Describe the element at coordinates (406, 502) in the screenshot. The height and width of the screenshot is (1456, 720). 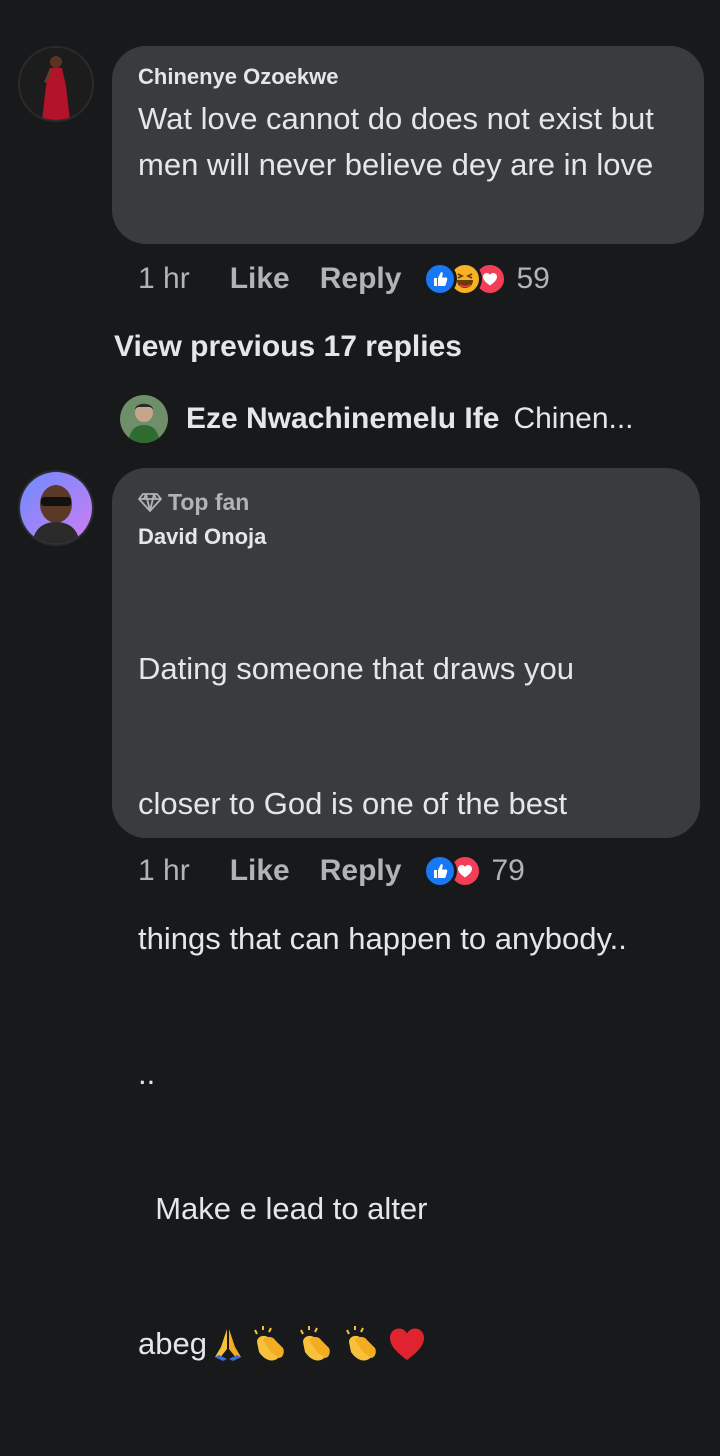
I see `top-fan-badge: Top fan` at that location.